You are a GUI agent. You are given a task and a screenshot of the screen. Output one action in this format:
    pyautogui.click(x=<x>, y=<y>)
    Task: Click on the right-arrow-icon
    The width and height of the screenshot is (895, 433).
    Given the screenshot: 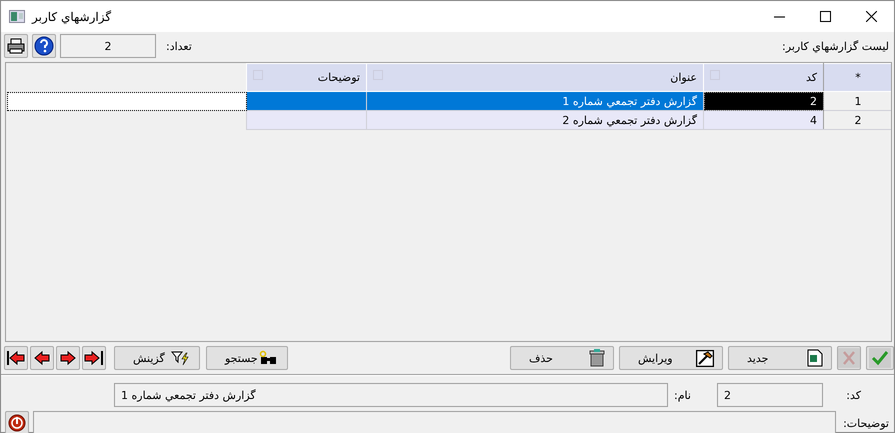 What is the action you would take?
    pyautogui.click(x=68, y=358)
    